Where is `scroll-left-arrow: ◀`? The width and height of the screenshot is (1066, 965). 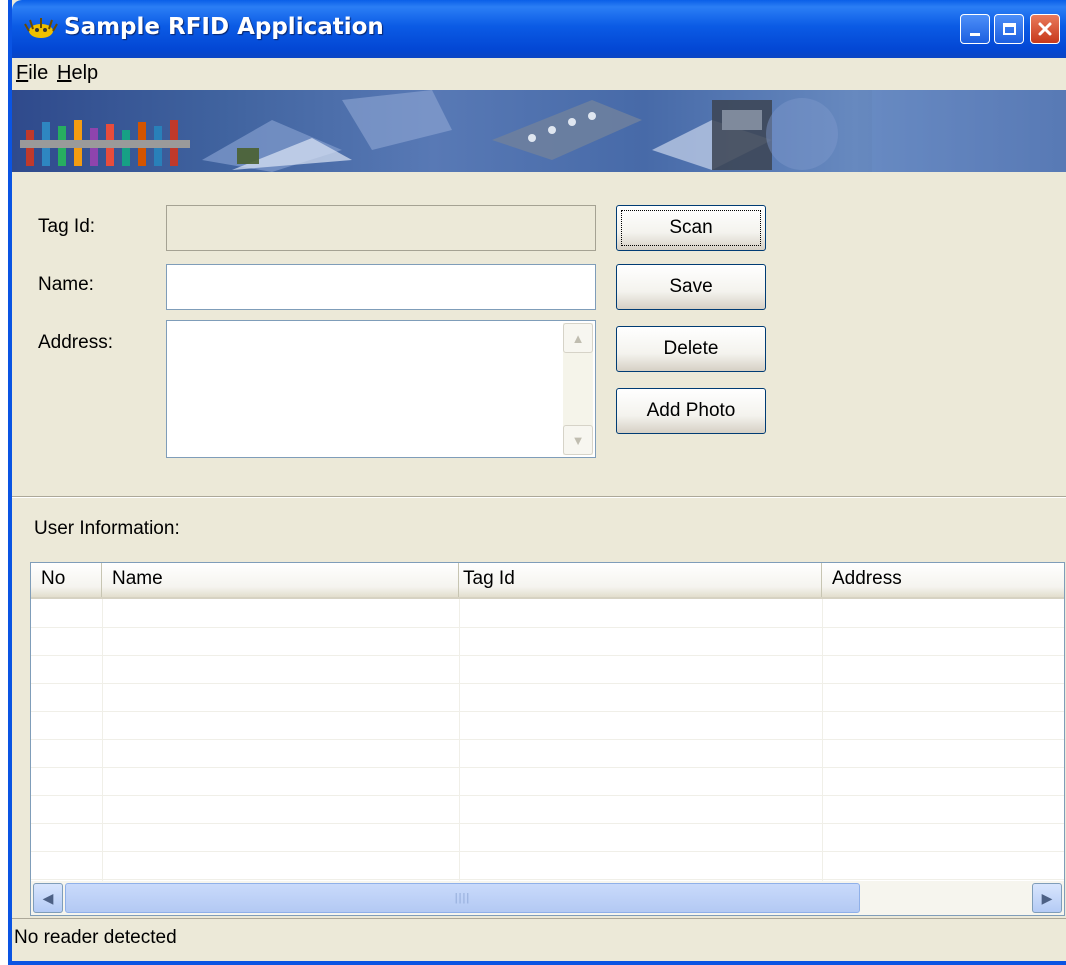 scroll-left-arrow: ◀ is located at coordinates (48, 898).